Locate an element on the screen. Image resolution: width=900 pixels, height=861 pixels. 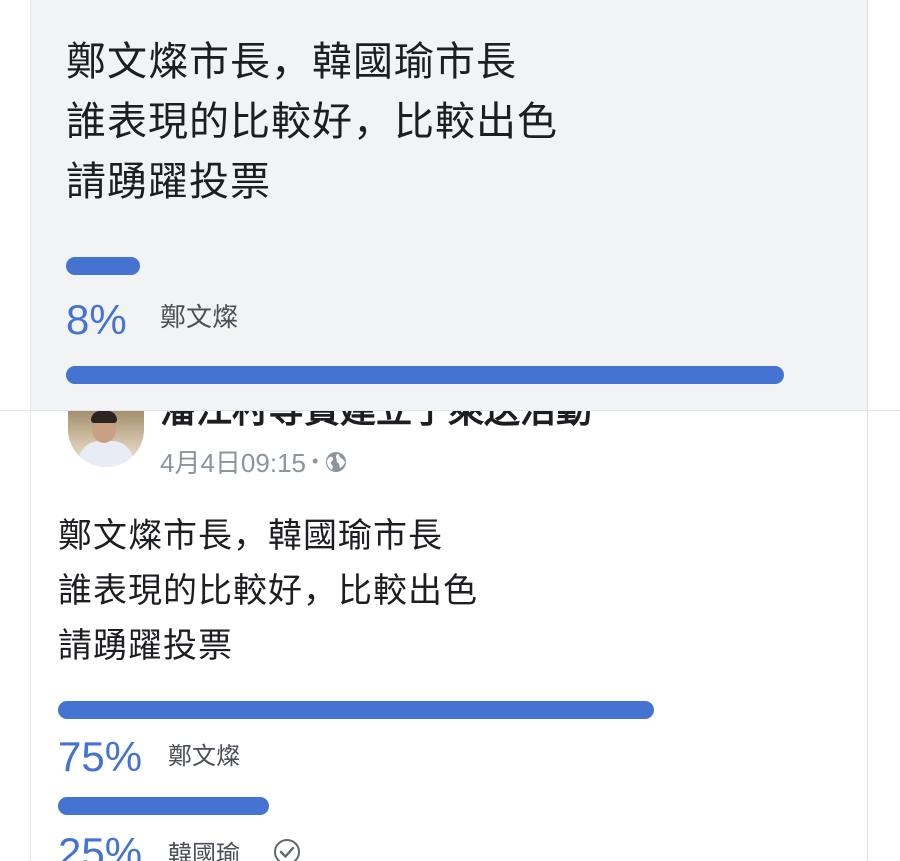
voted-check-icon is located at coordinates (287, 850).